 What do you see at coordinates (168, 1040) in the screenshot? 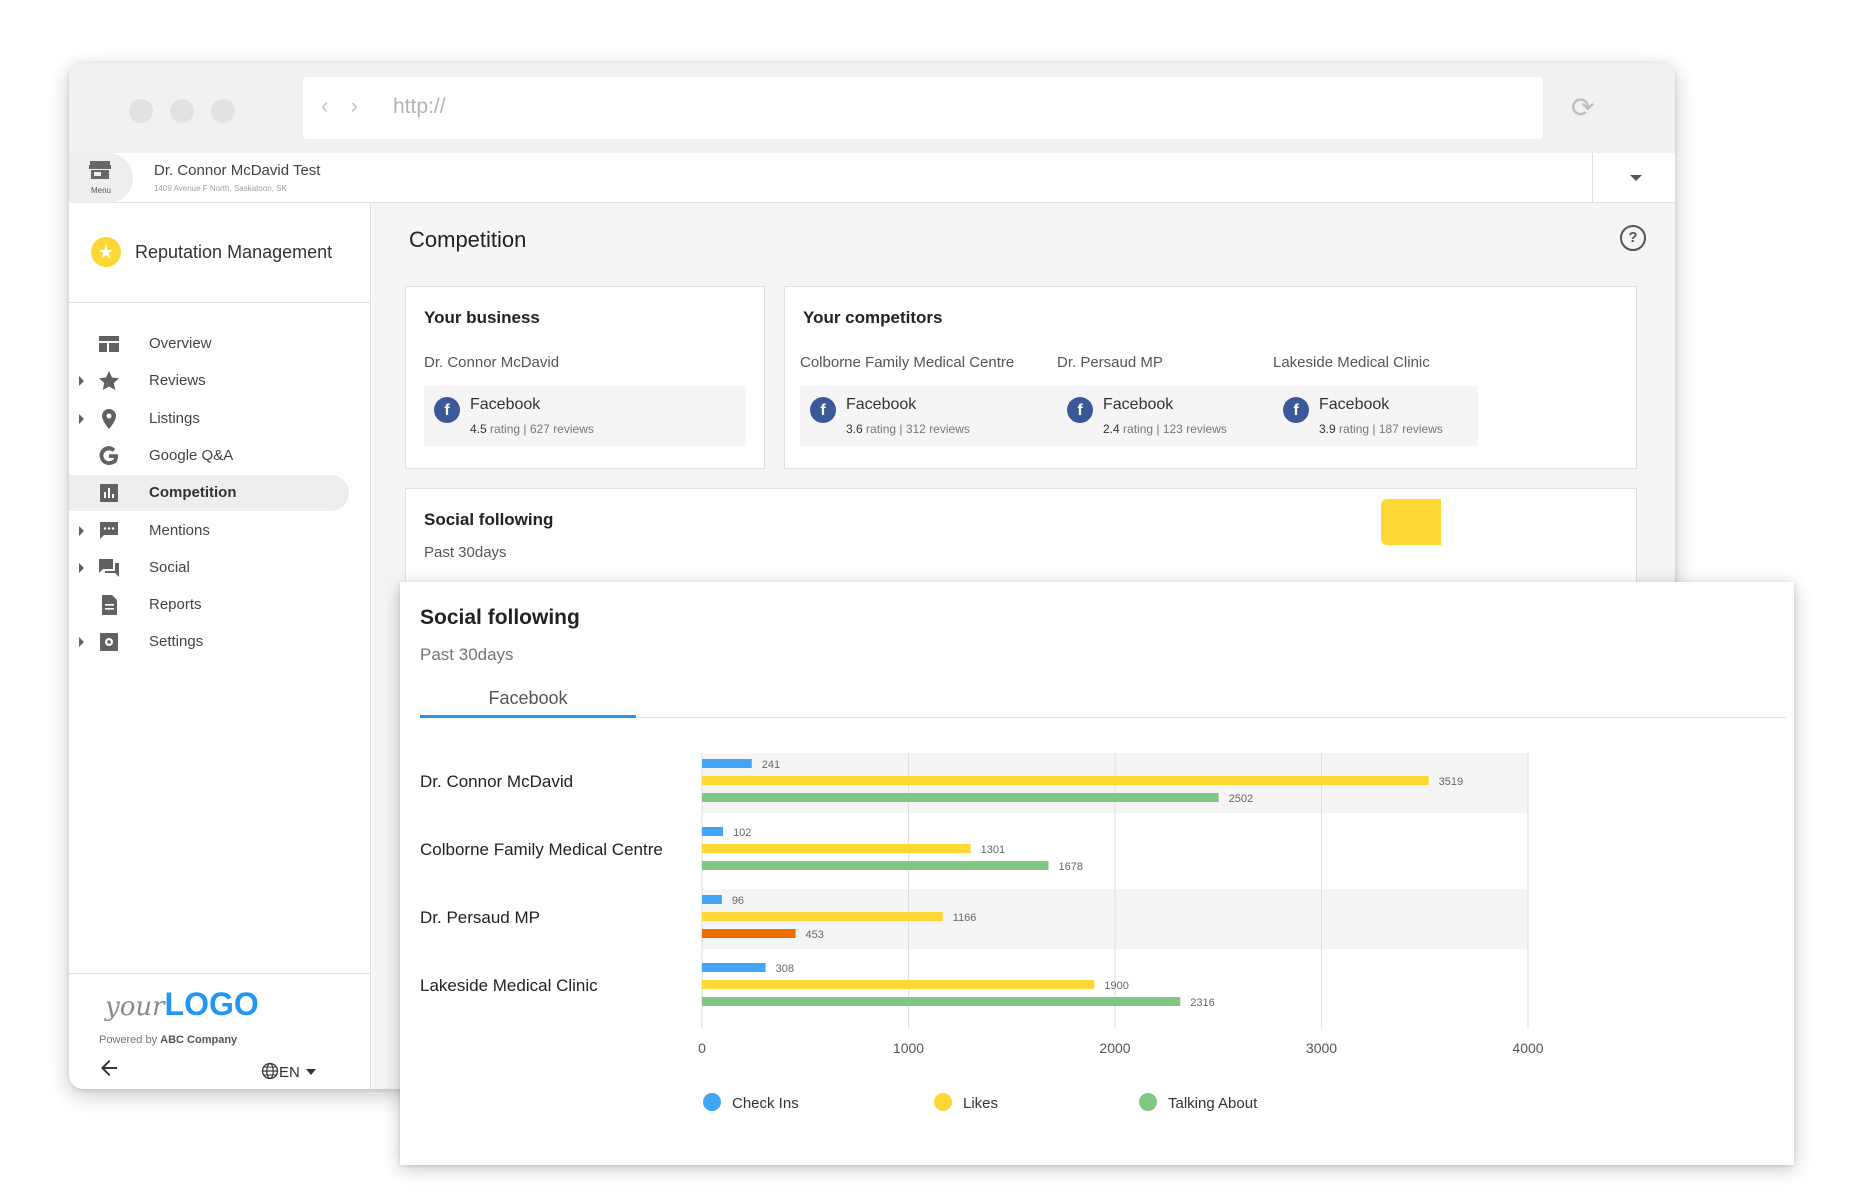
I see `powered-by: Powered by ABC Company` at bounding box center [168, 1040].